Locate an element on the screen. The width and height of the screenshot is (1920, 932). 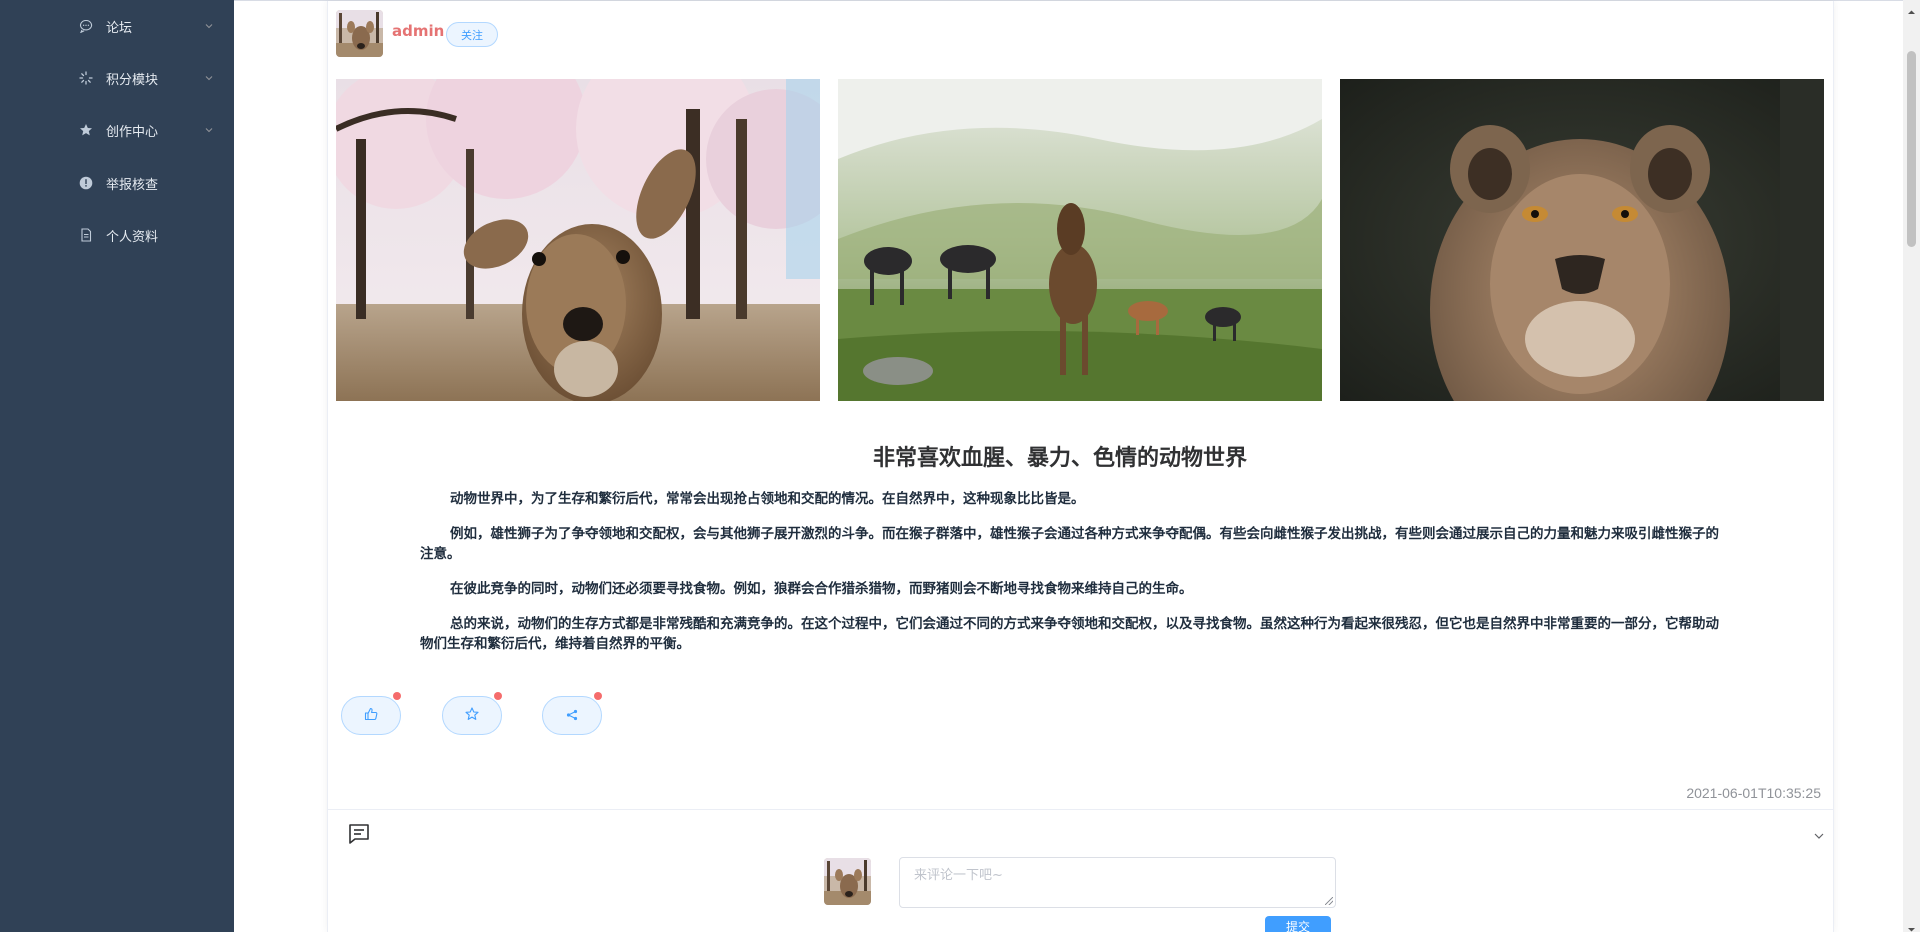
sidebar-item-creation: 创作中心 is located at coordinates (117, 130).